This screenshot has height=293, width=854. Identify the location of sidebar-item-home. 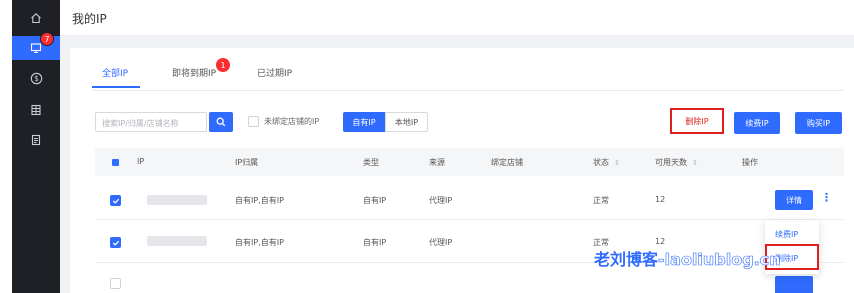
(36, 18).